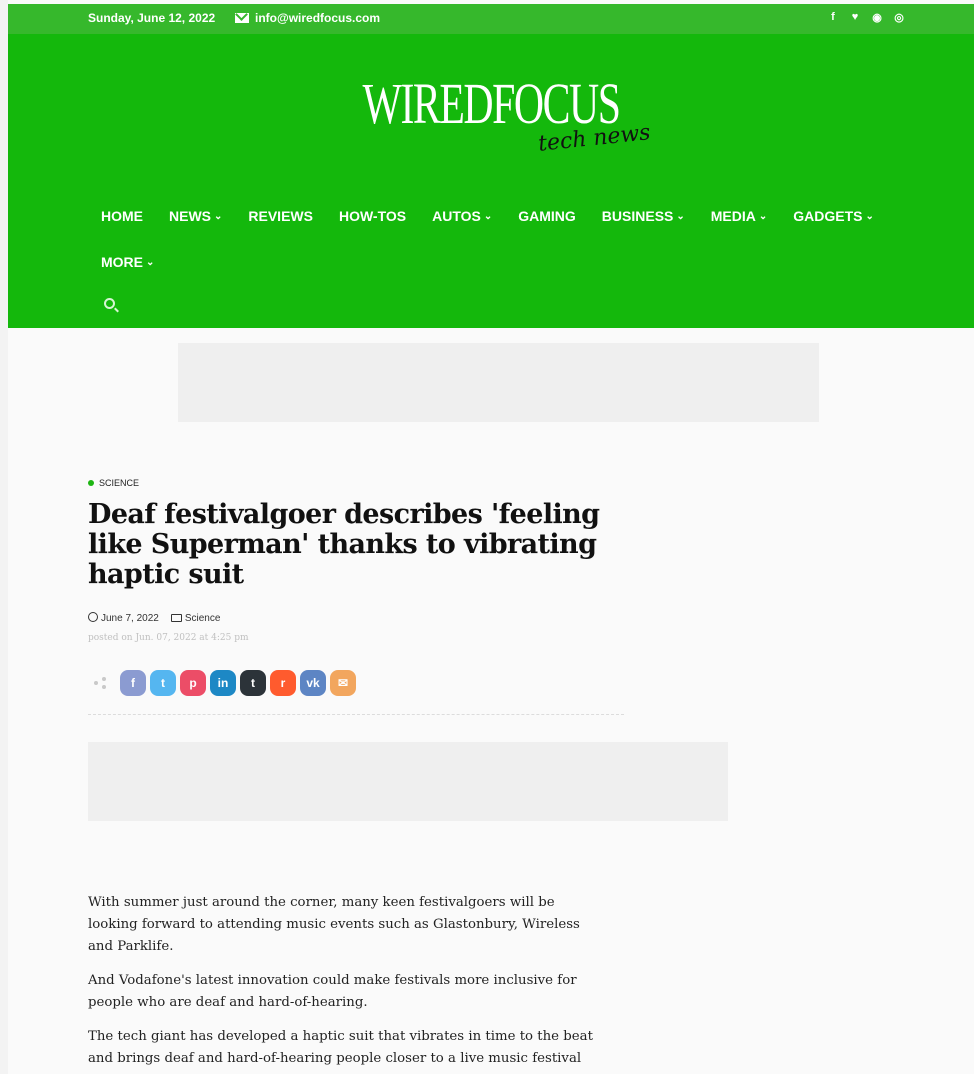  What do you see at coordinates (133, 683) in the screenshot?
I see `facebook-share-button: f` at bounding box center [133, 683].